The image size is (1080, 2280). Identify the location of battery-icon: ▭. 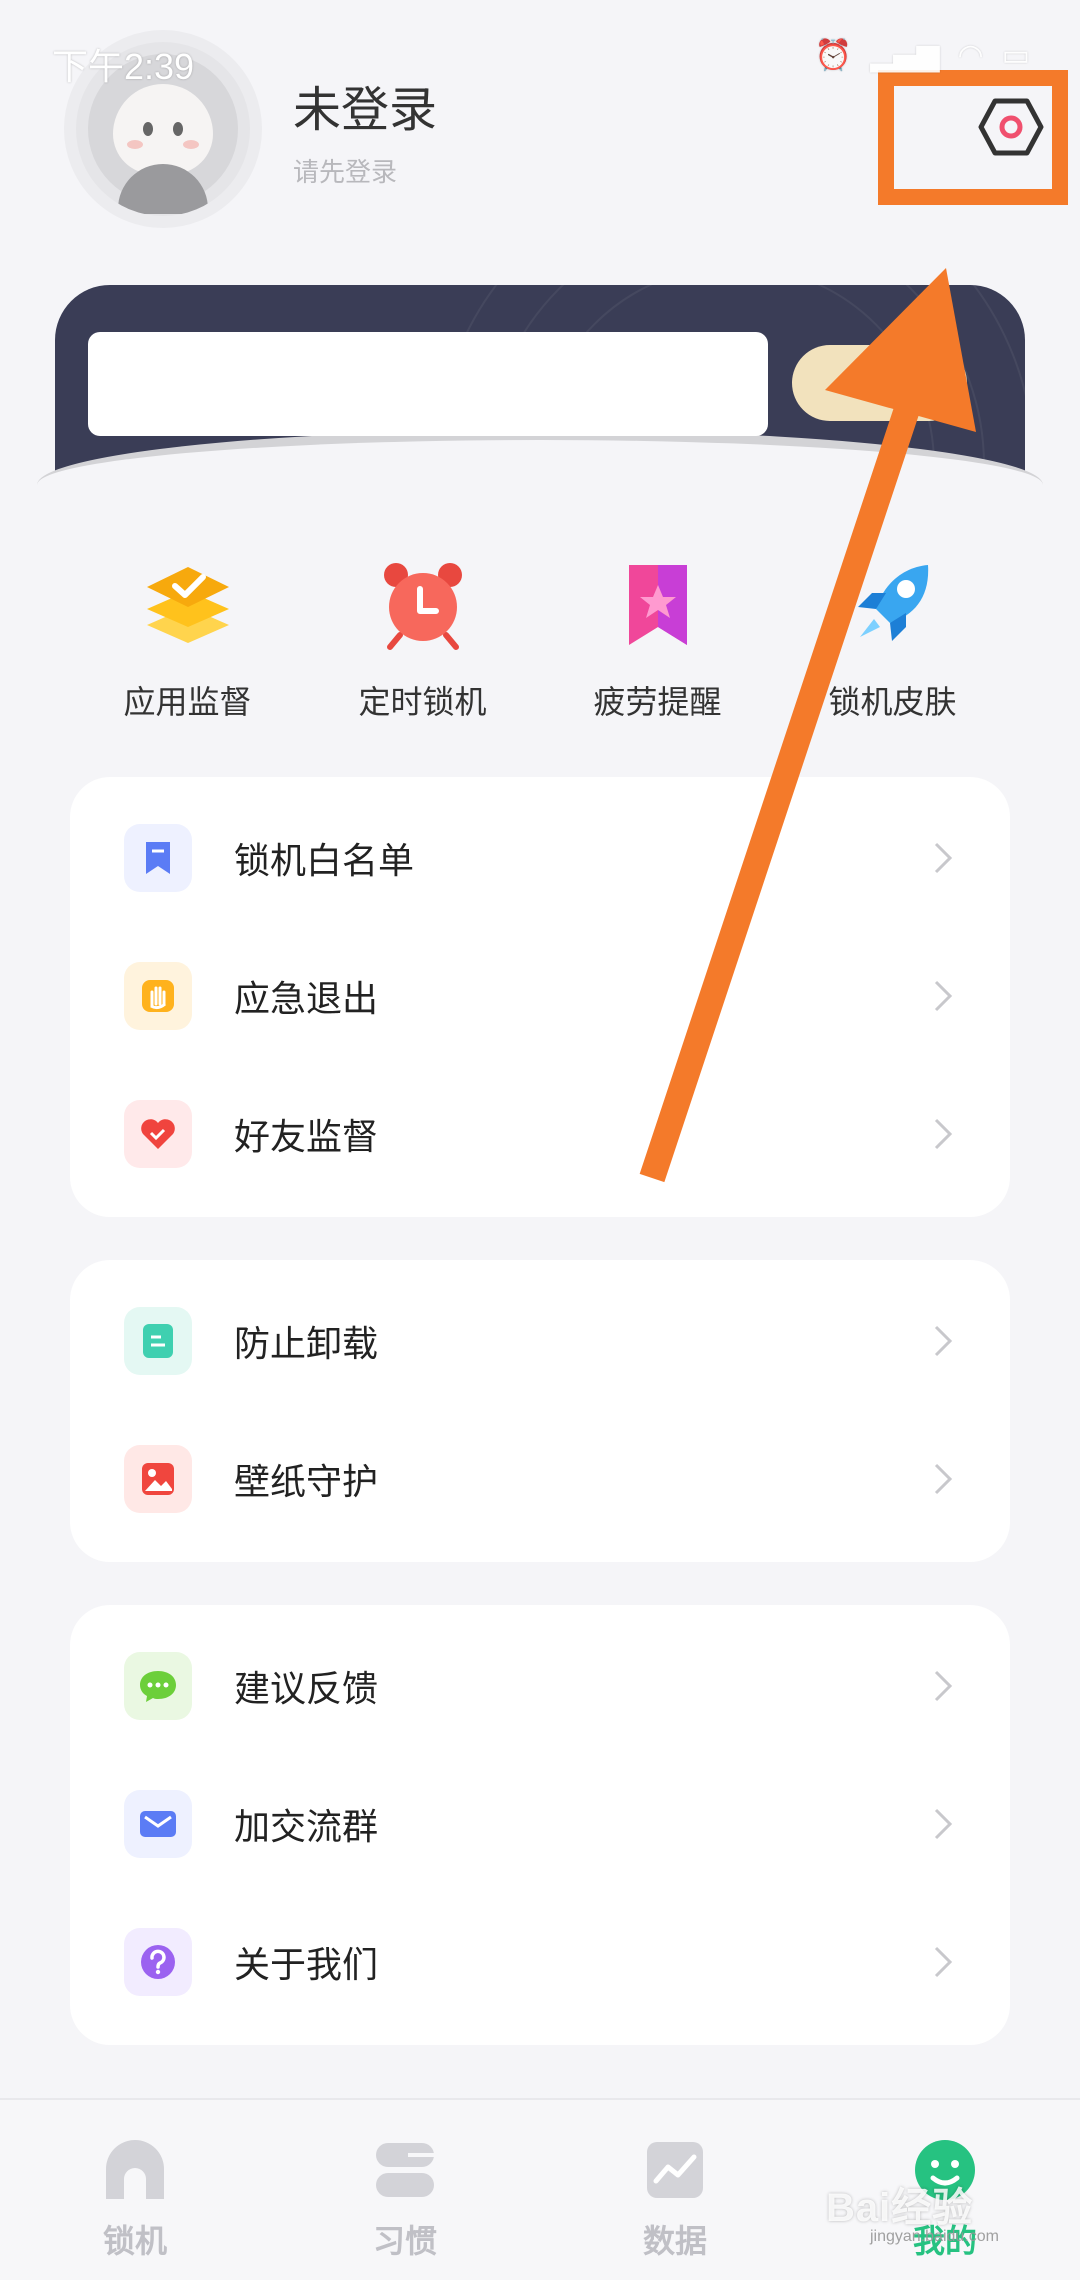
(1015, 55).